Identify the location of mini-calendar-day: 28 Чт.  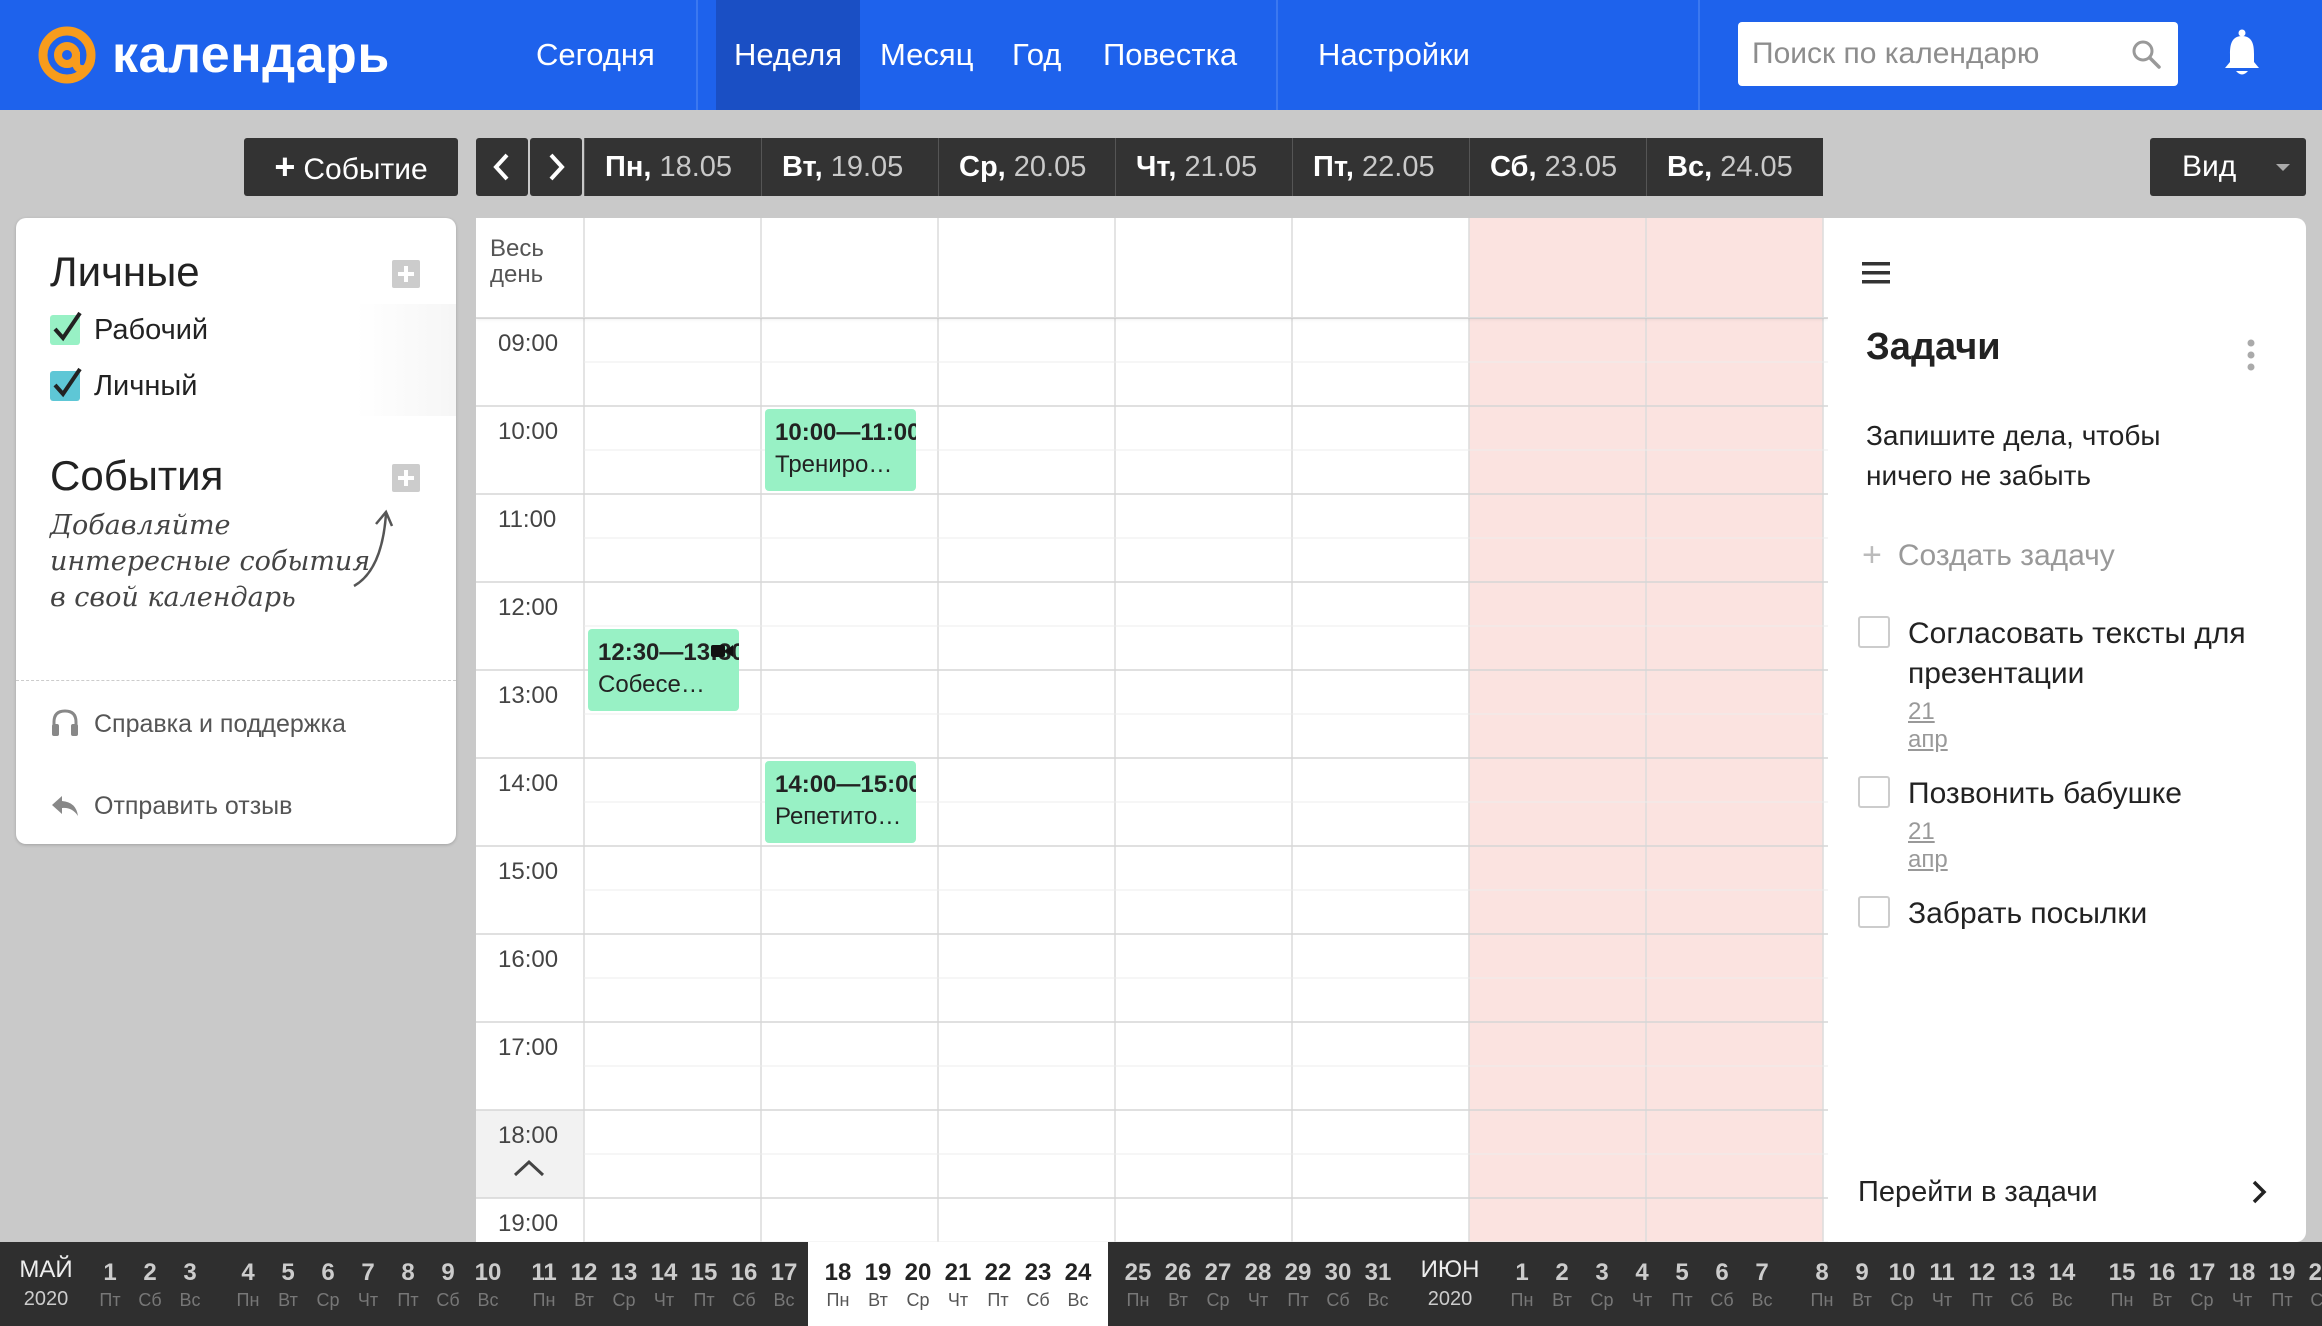
(1258, 1276).